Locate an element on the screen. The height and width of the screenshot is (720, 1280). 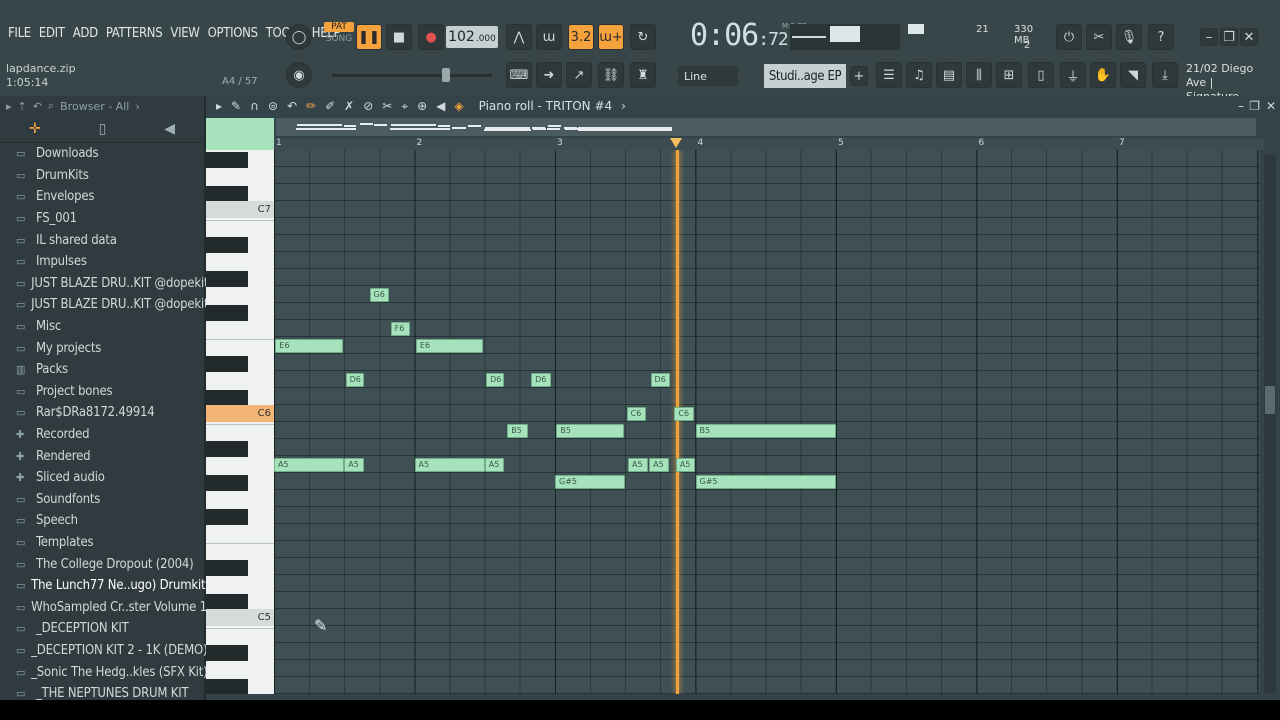
pr-close-icon: ✕ is located at coordinates (1271, 106).